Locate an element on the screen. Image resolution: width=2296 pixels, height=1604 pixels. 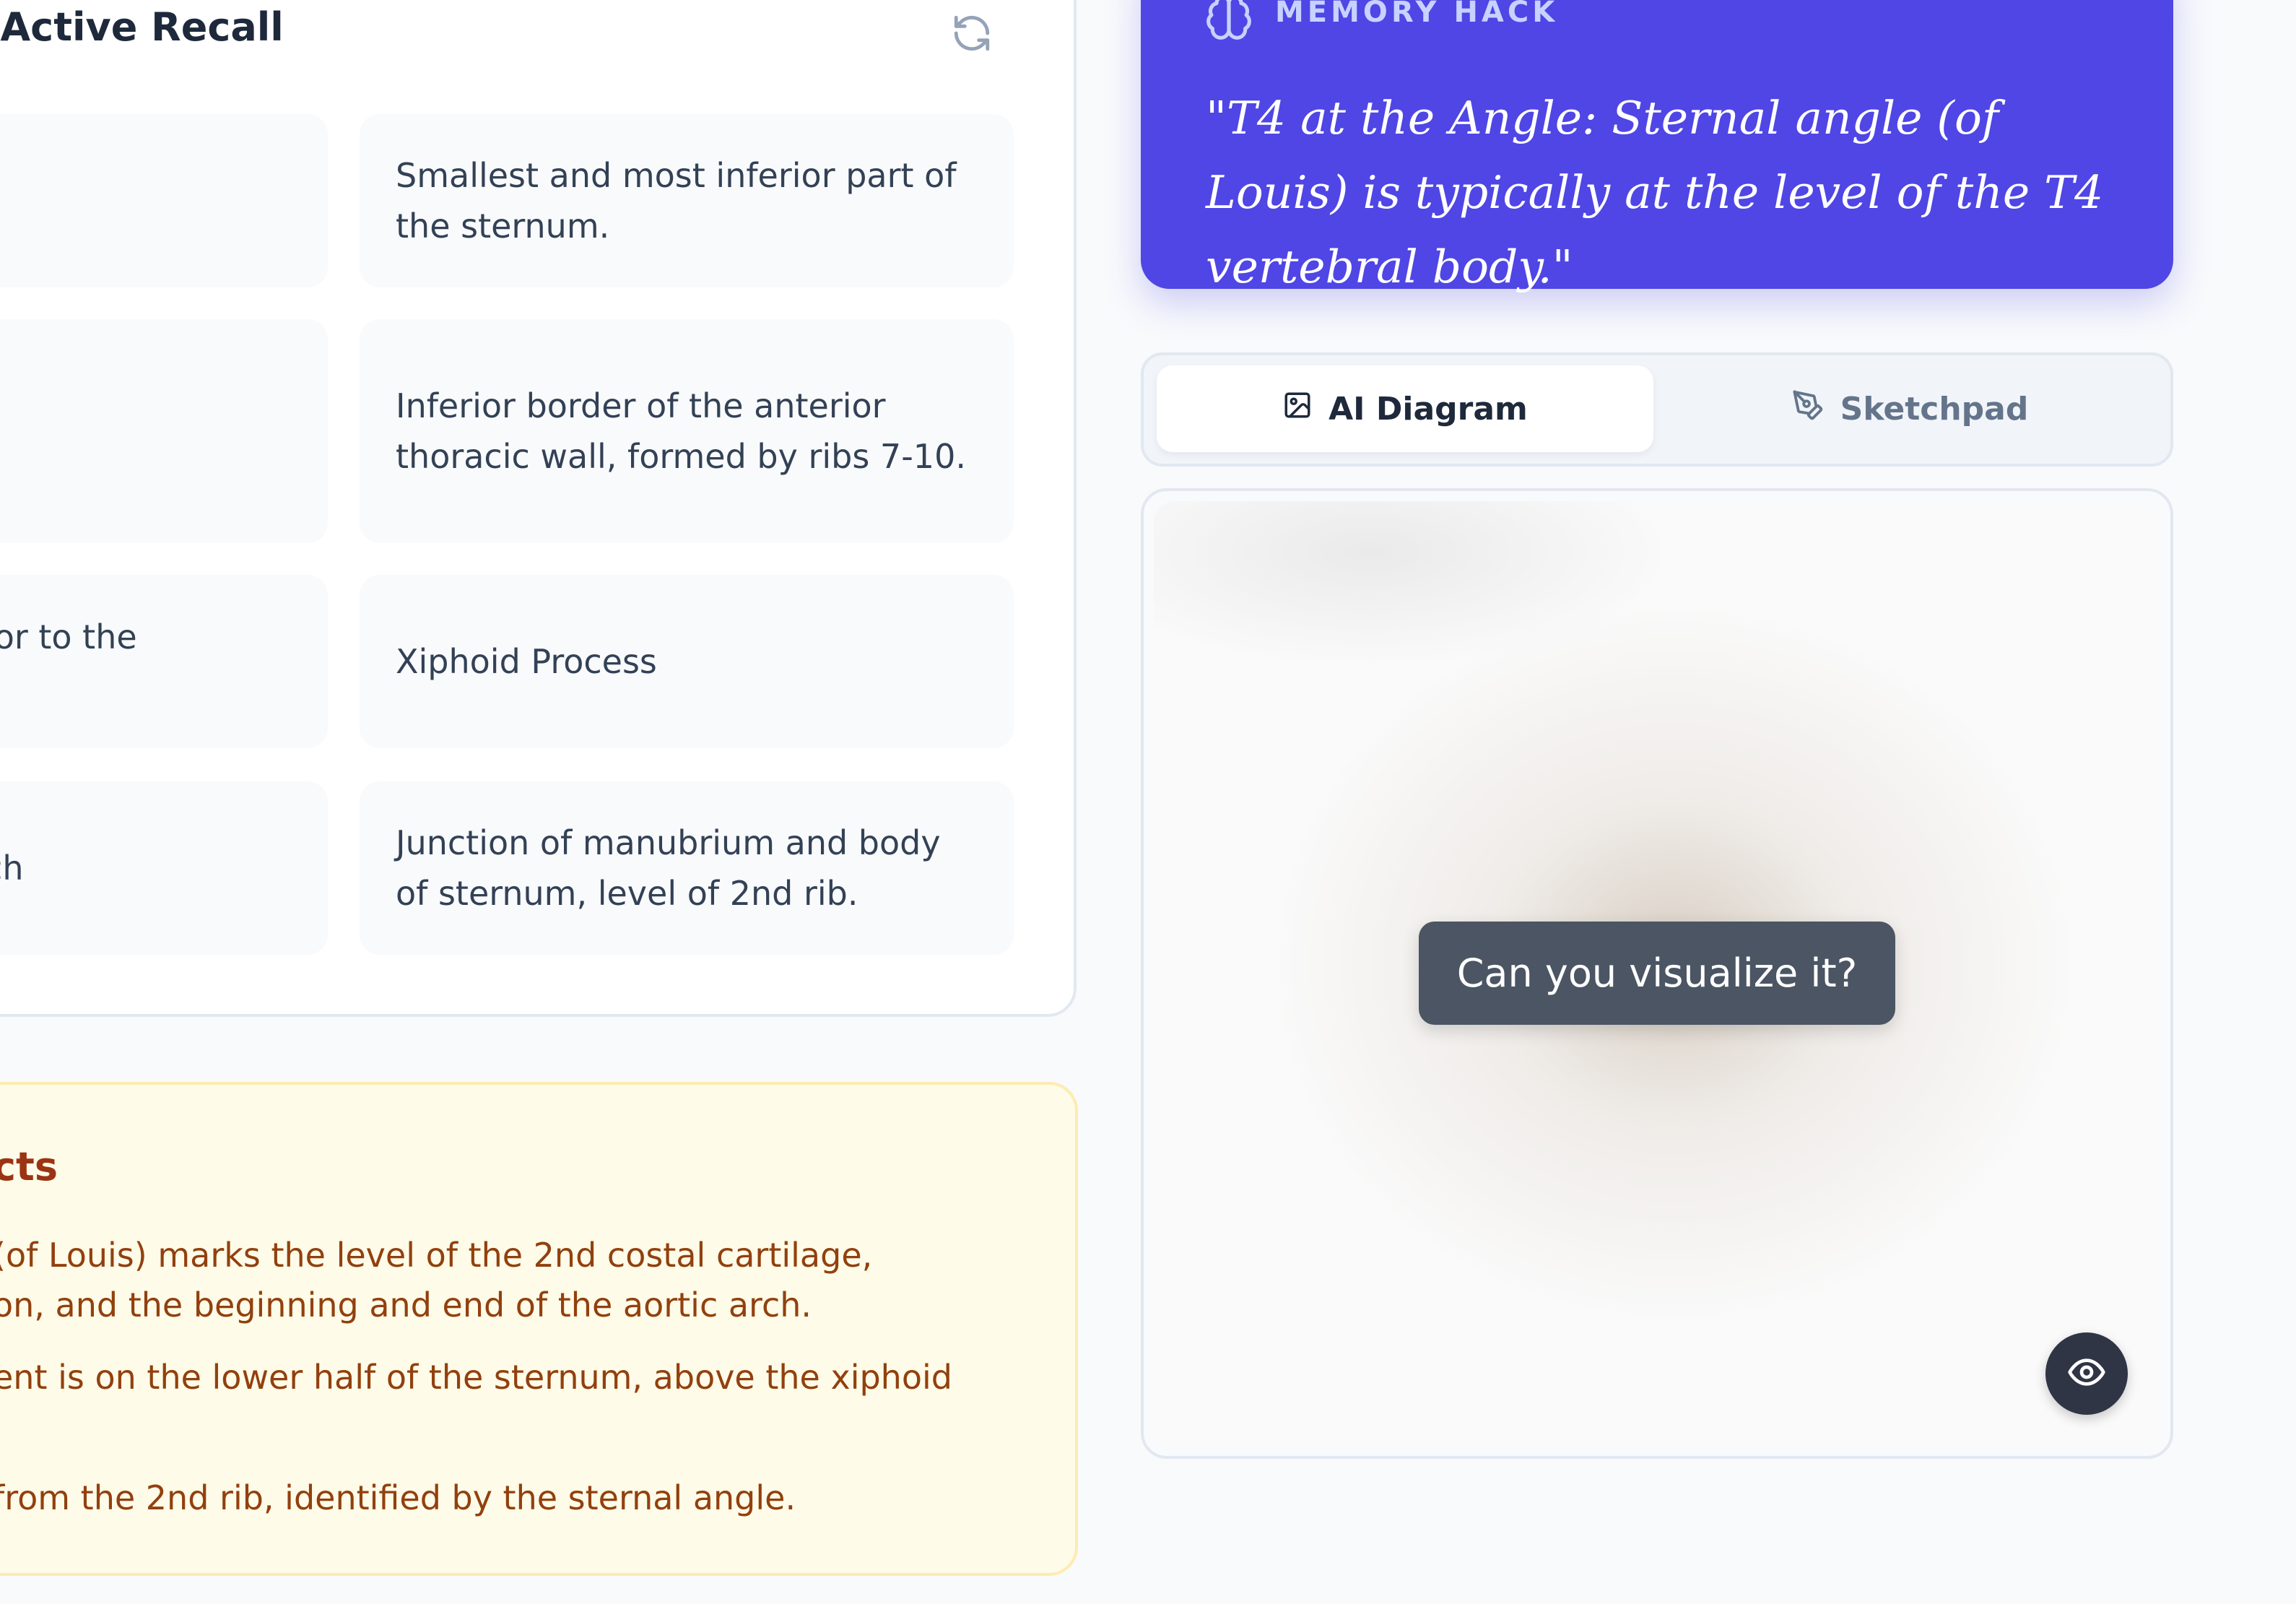
recall-term-tile: rior to the is located at coordinates (164, 661).